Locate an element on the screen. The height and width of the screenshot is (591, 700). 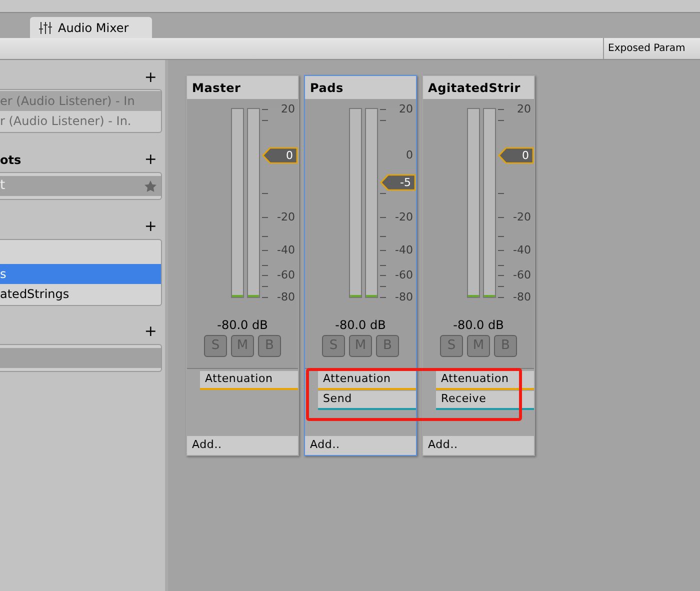
window-tab: Audio Mixer is located at coordinates (91, 27).